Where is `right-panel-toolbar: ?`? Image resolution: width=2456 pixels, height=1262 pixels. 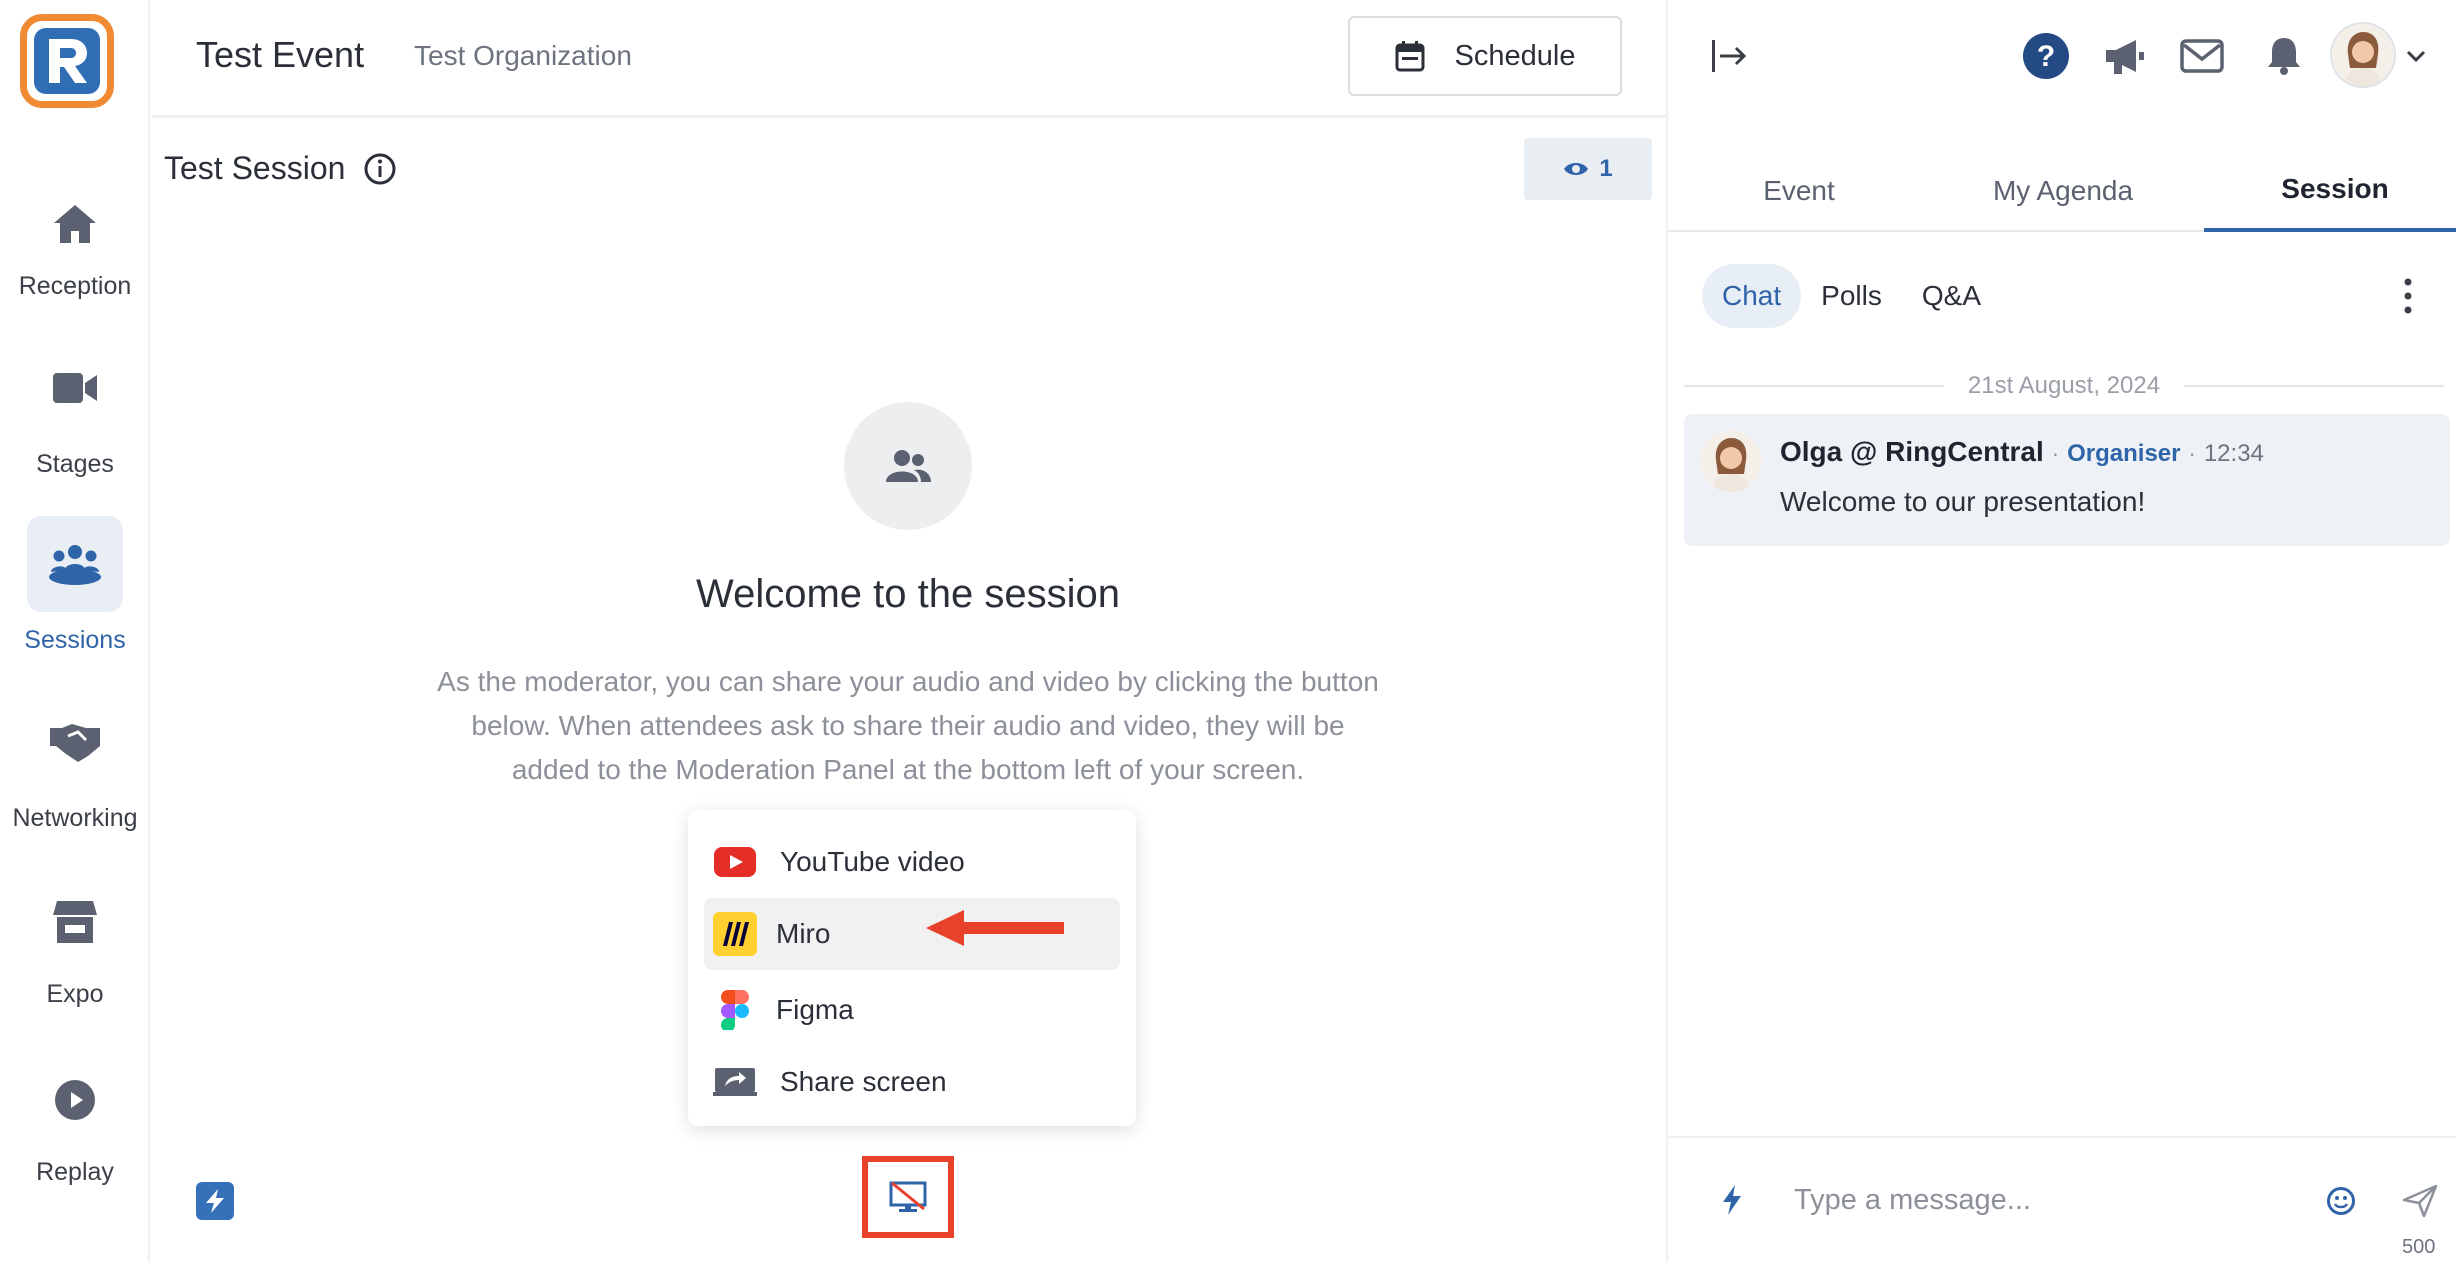
right-panel-toolbar: ? is located at coordinates (2062, 56).